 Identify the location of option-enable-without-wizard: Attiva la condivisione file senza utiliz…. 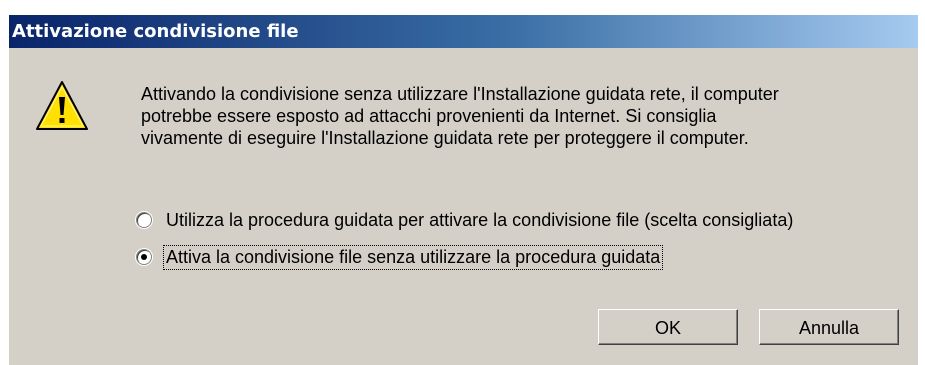
(465, 257).